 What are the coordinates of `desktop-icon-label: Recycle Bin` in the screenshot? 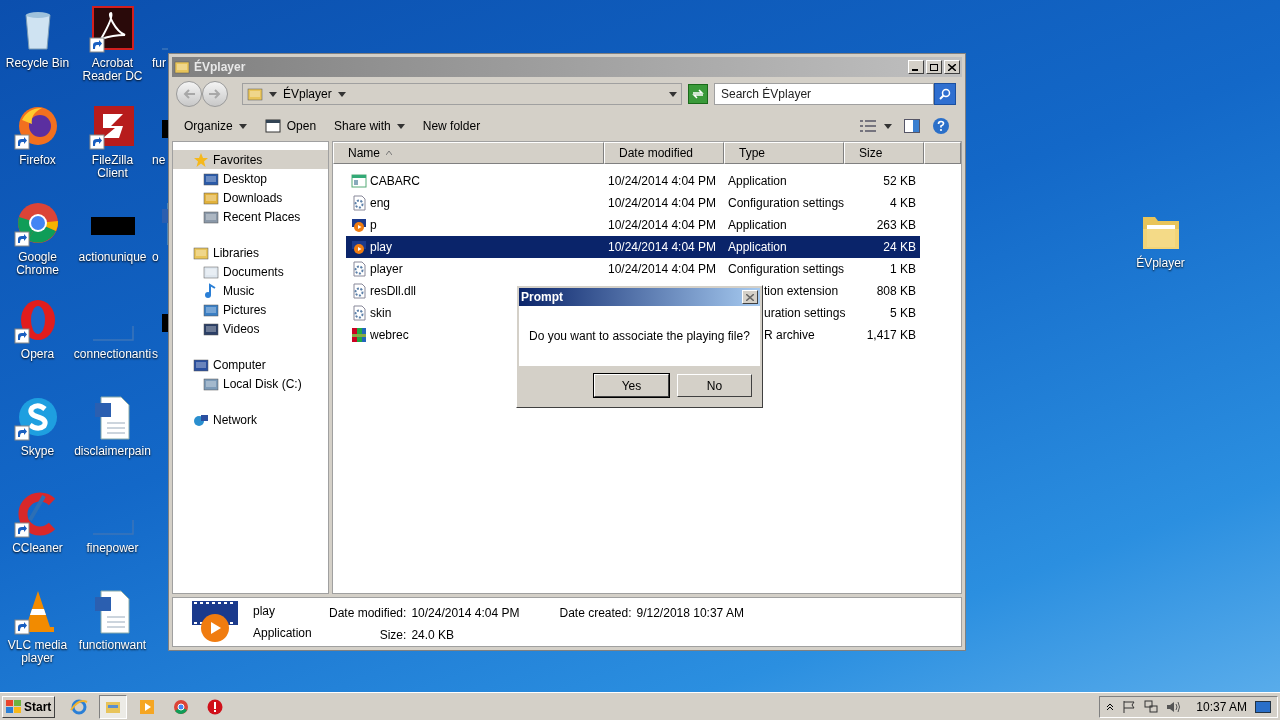 It's located at (37, 63).